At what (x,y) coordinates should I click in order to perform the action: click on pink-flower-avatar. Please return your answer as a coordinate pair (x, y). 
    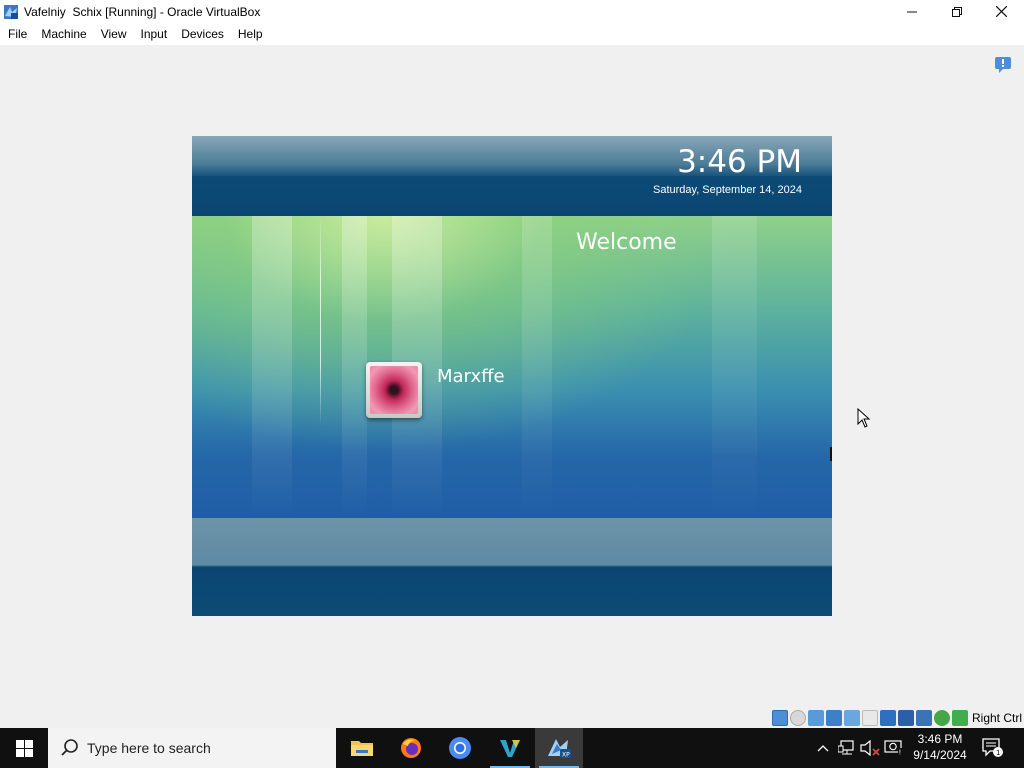
    Looking at the image, I should click on (394, 390).